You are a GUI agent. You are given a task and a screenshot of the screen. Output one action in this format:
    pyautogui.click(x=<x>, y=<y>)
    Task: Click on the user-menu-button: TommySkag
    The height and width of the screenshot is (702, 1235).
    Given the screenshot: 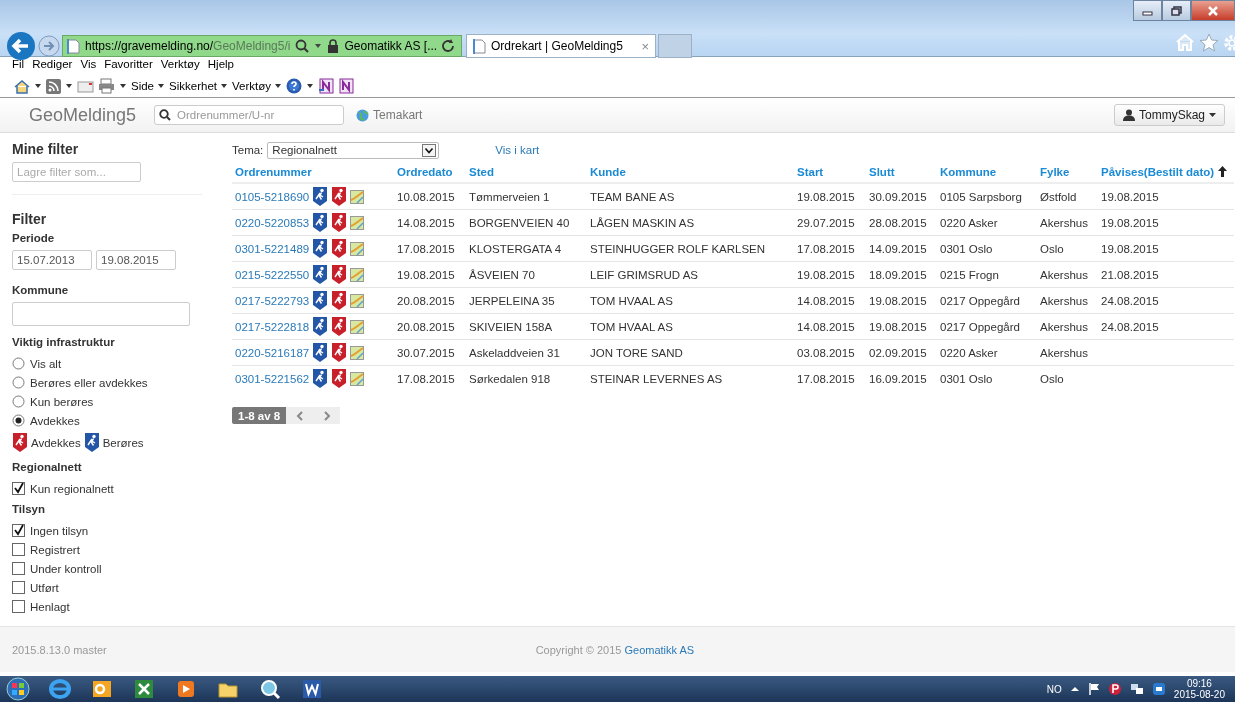 What is the action you would take?
    pyautogui.click(x=1169, y=115)
    